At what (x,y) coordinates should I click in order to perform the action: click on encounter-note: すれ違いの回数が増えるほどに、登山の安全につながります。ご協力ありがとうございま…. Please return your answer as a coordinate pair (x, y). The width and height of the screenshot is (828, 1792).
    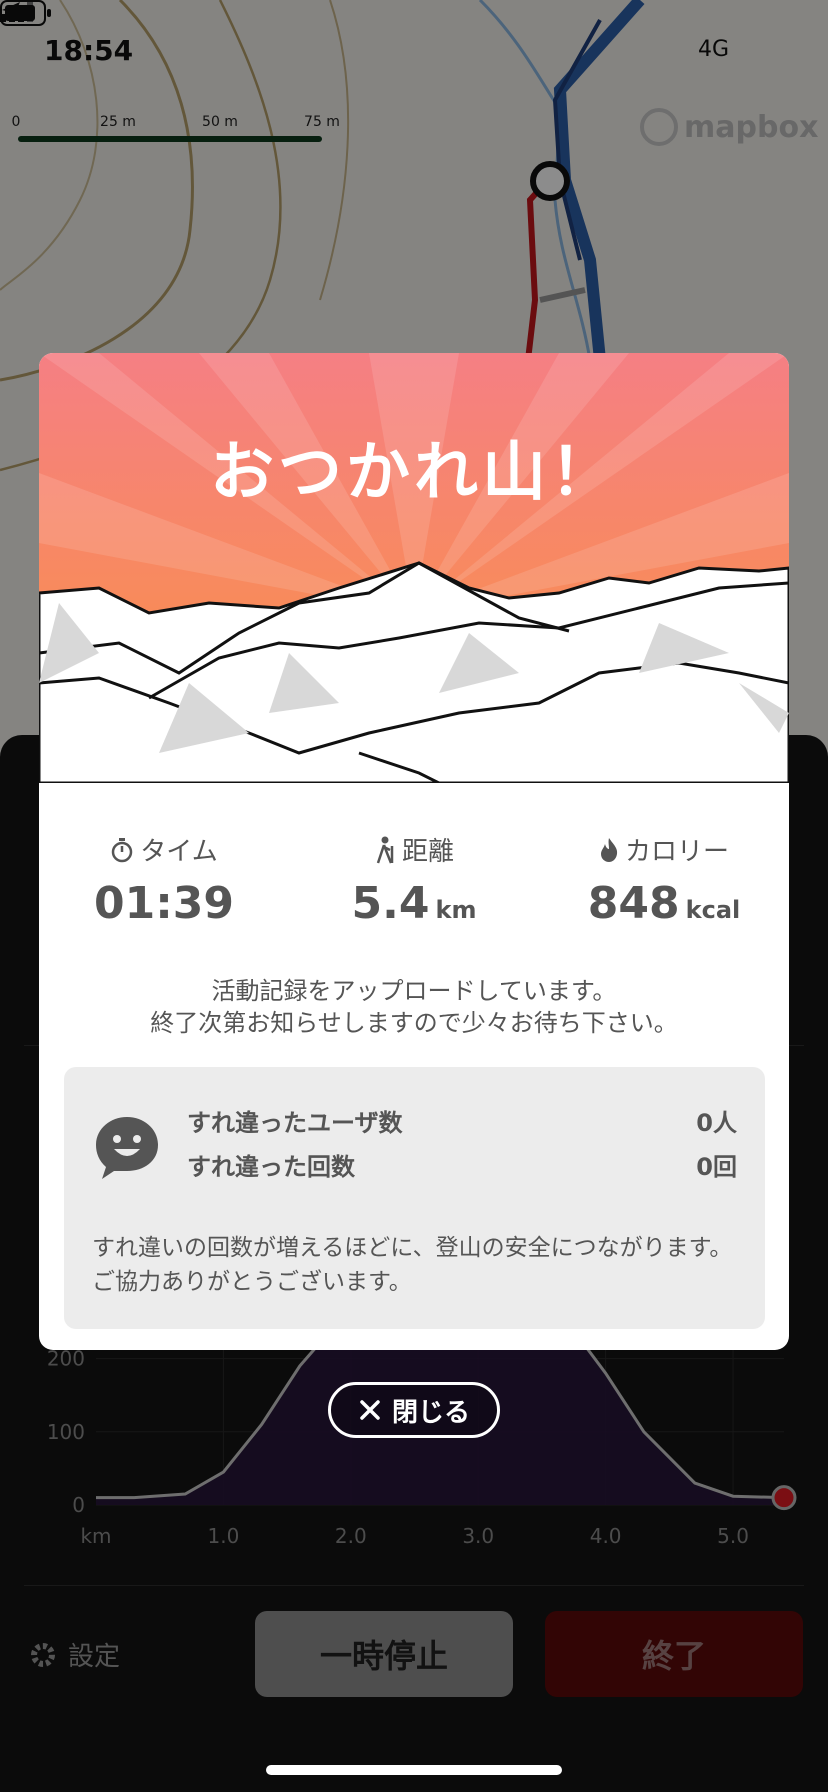
    Looking at the image, I should click on (412, 1265).